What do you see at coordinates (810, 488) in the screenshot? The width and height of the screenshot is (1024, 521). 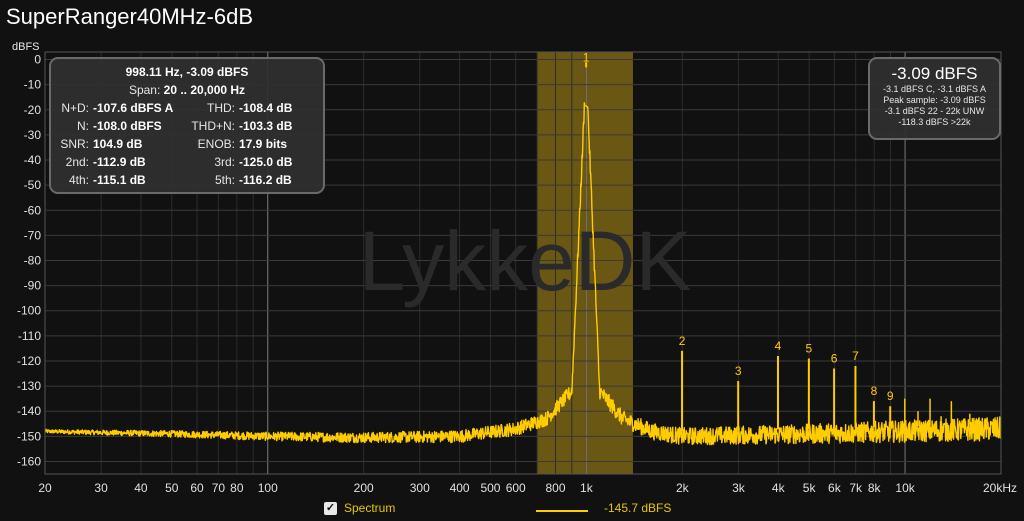 I see `x-tick-label: 5k` at bounding box center [810, 488].